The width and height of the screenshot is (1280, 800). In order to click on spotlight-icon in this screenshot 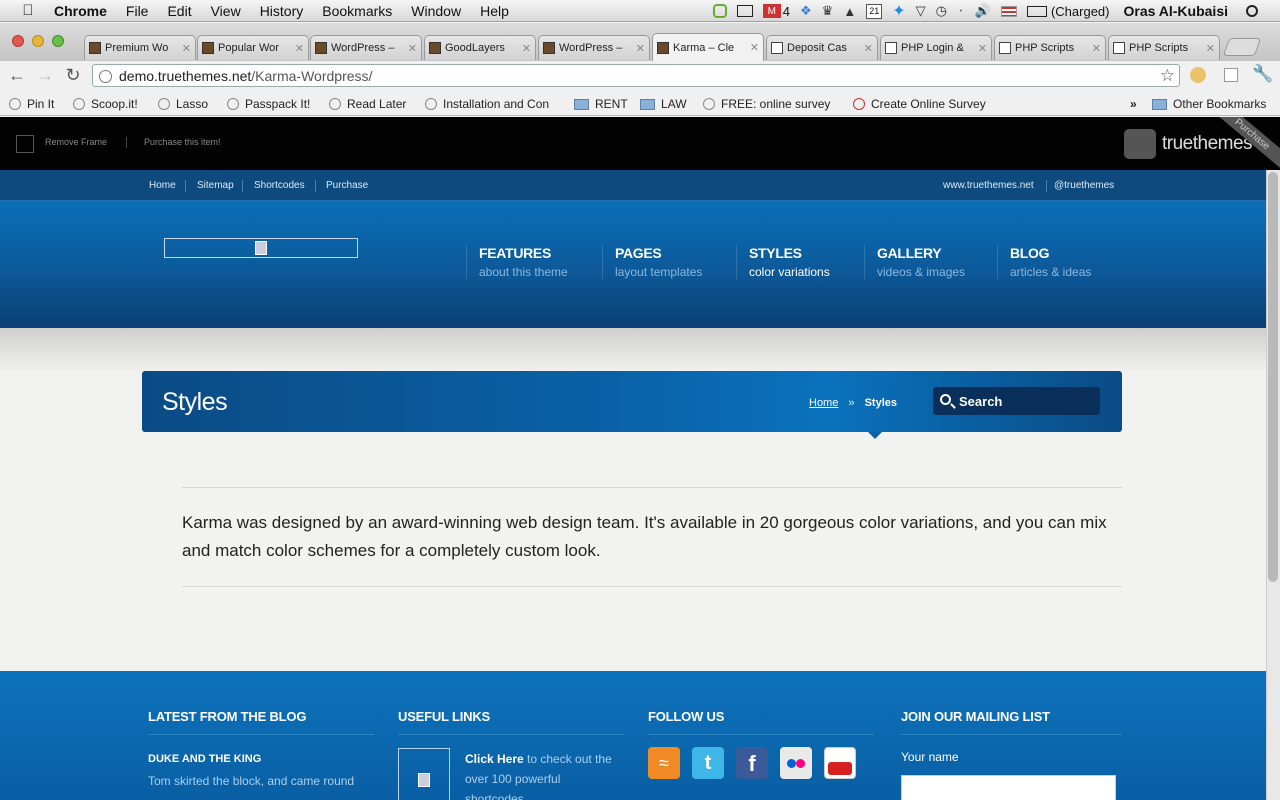, I will do `click(1252, 11)`.